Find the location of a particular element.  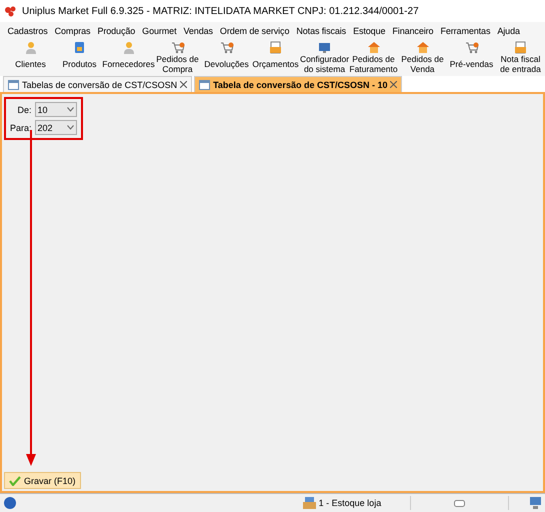

toolbar-button: Nota fiscal de entrada is located at coordinates (520, 57).